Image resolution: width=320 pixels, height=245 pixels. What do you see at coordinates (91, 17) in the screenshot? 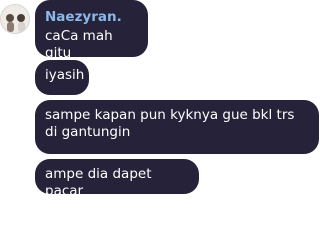
I see `sender-name: Naezyran.` at bounding box center [91, 17].